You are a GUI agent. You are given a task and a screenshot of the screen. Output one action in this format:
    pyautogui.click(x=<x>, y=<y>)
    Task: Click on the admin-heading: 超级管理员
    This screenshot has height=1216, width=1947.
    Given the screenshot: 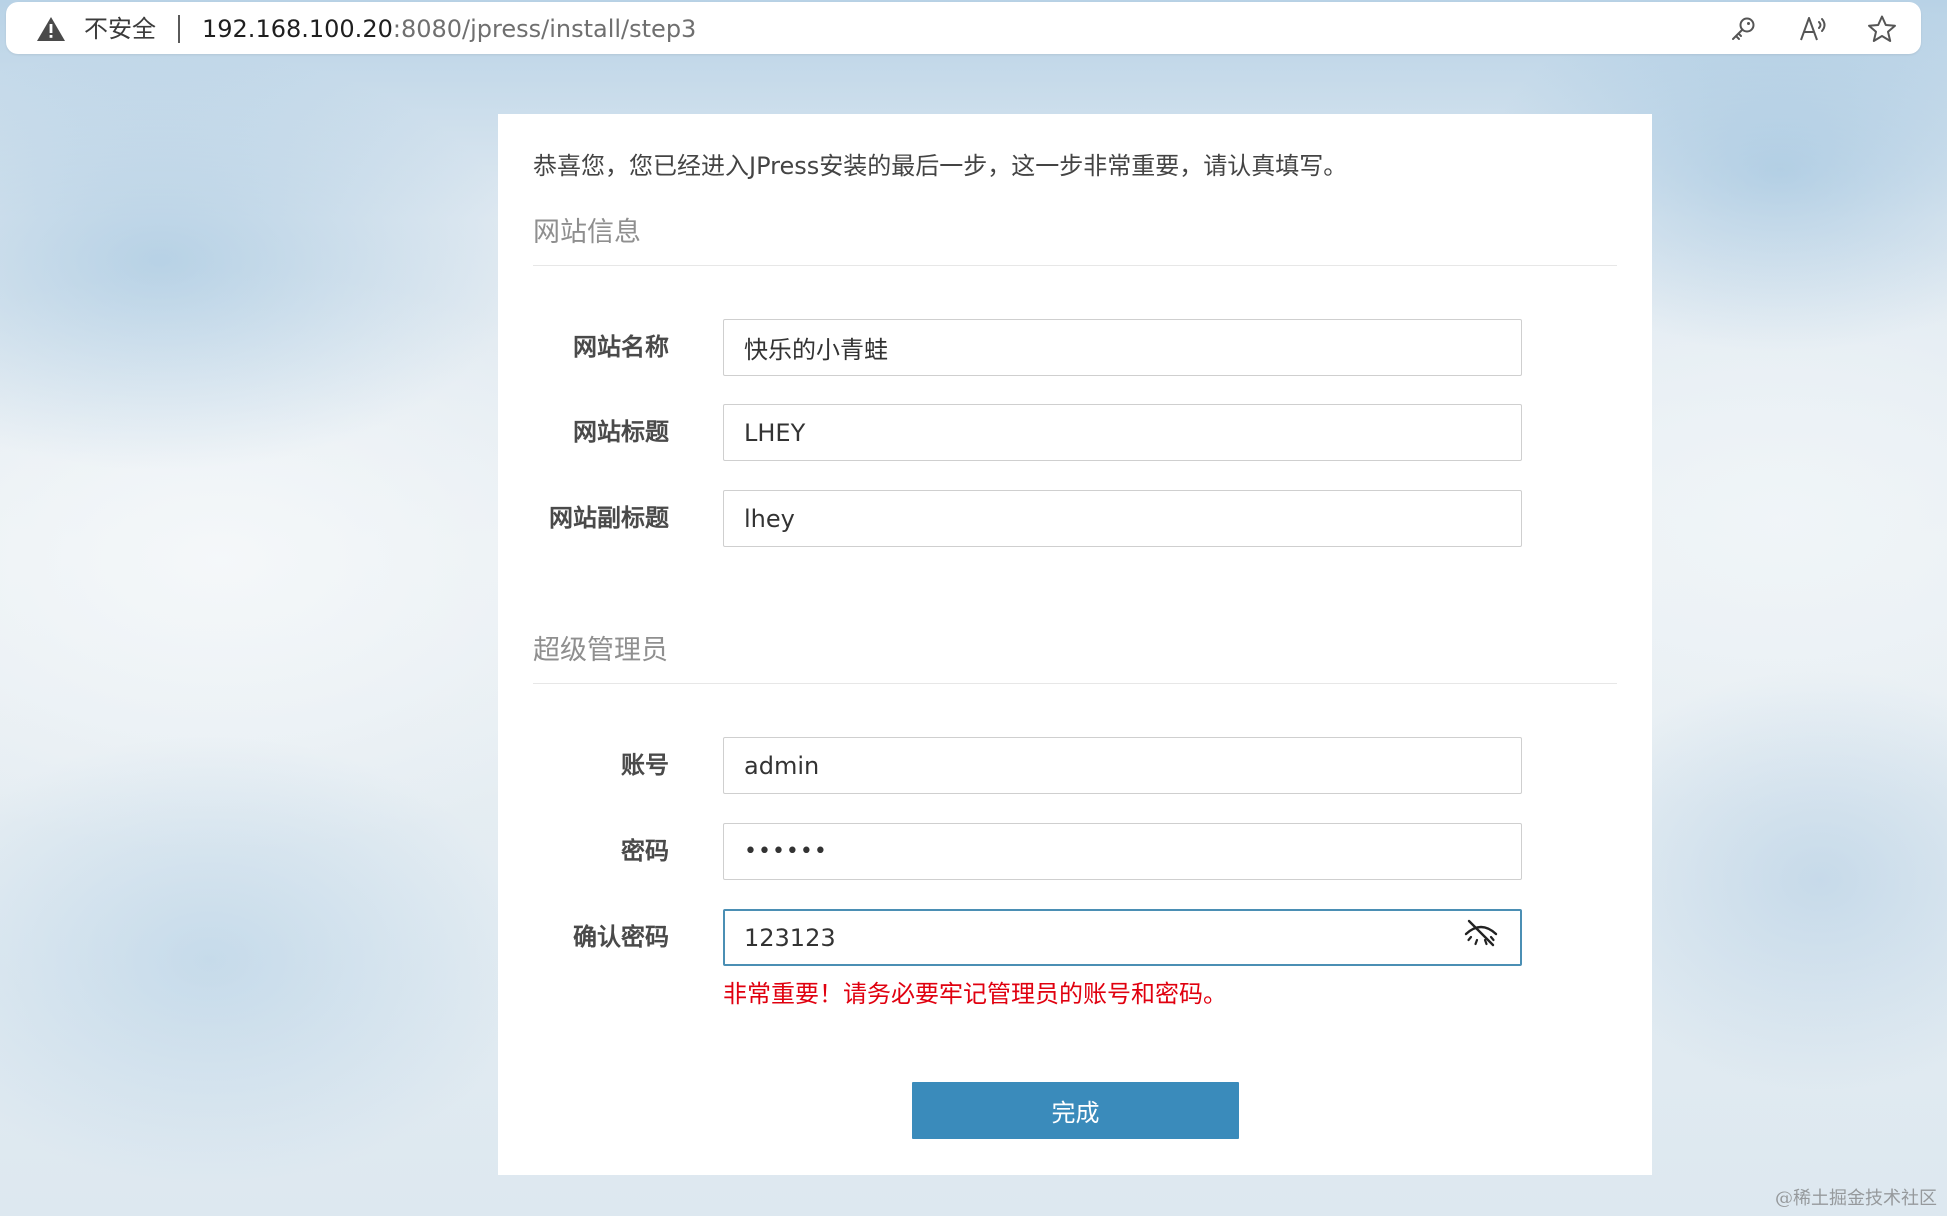 What is the action you would take?
    pyautogui.click(x=600, y=650)
    